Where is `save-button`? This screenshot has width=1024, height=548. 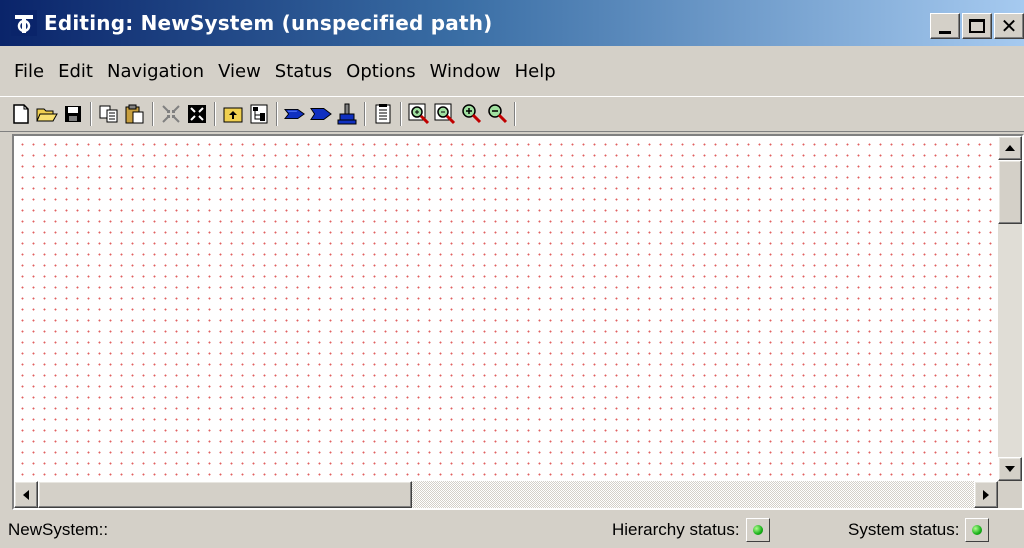
save-button is located at coordinates (73, 114).